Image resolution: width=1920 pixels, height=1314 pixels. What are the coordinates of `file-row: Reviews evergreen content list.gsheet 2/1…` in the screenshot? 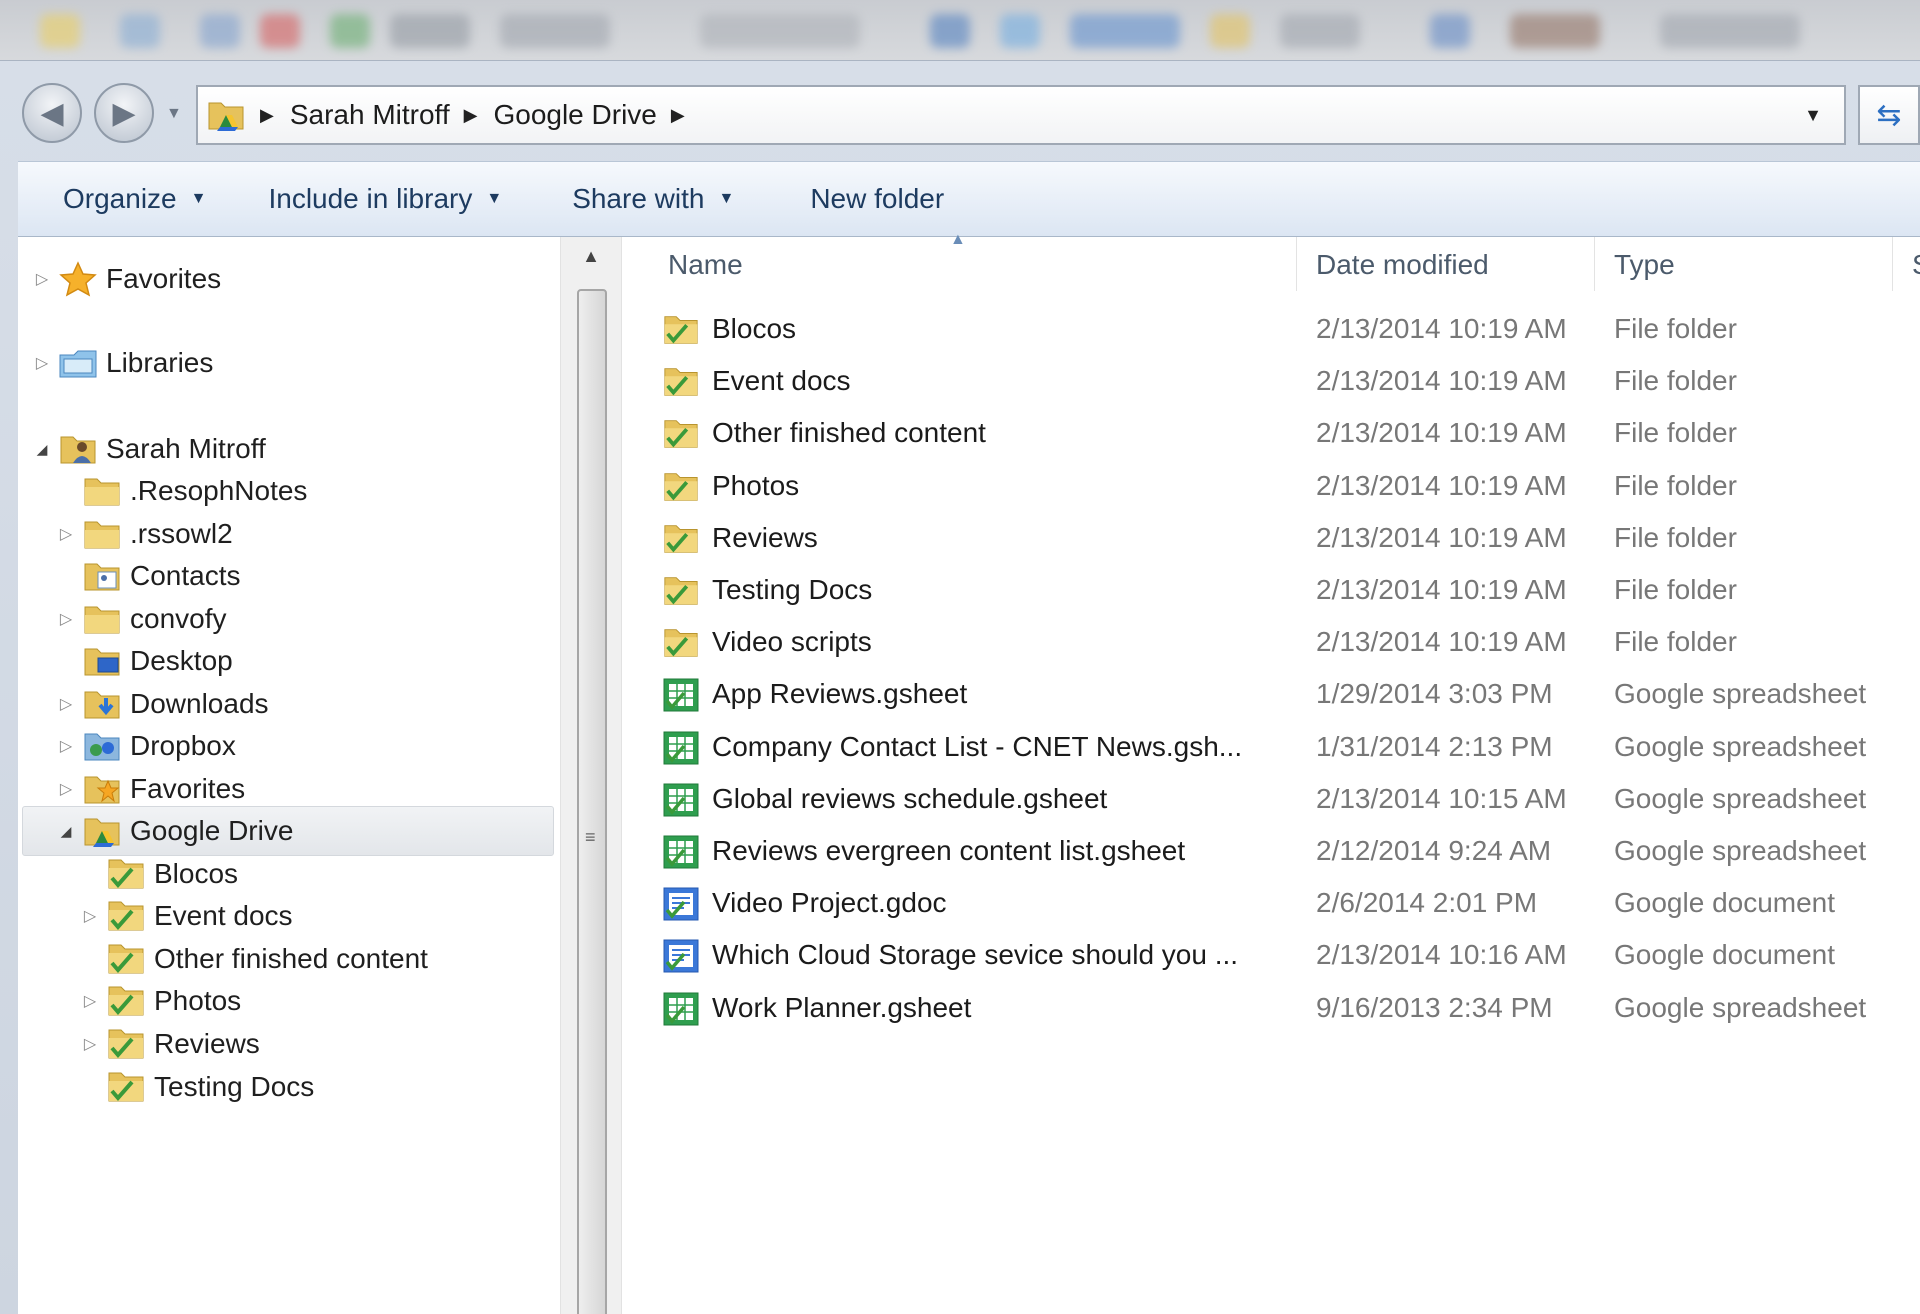 It's located at (1287, 852).